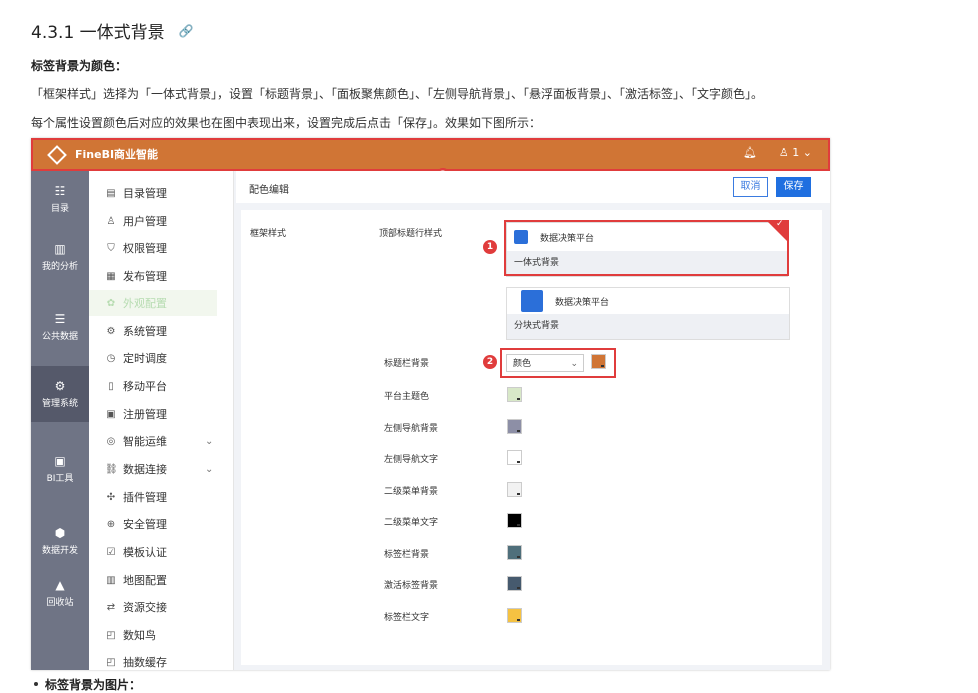 This screenshot has height=693, width=978. Describe the element at coordinates (407, 618) in the screenshot. I see `setting-label: 标签栏文字` at that location.